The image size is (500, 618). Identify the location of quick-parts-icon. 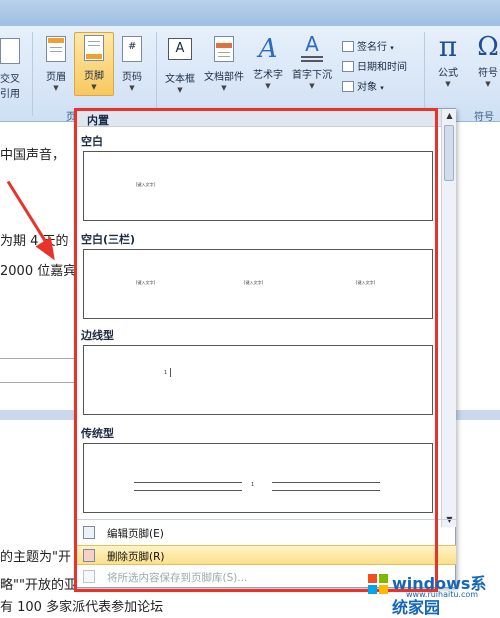
(224, 51).